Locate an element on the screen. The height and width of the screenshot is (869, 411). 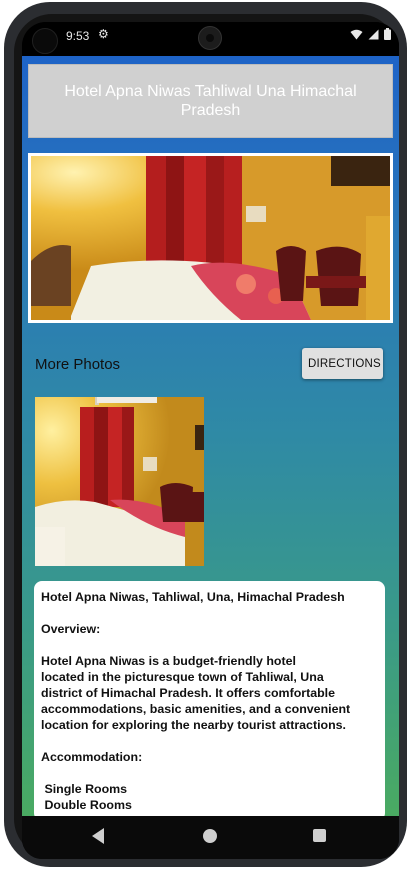
front-camera-punch-hole is located at coordinates (45, 41).